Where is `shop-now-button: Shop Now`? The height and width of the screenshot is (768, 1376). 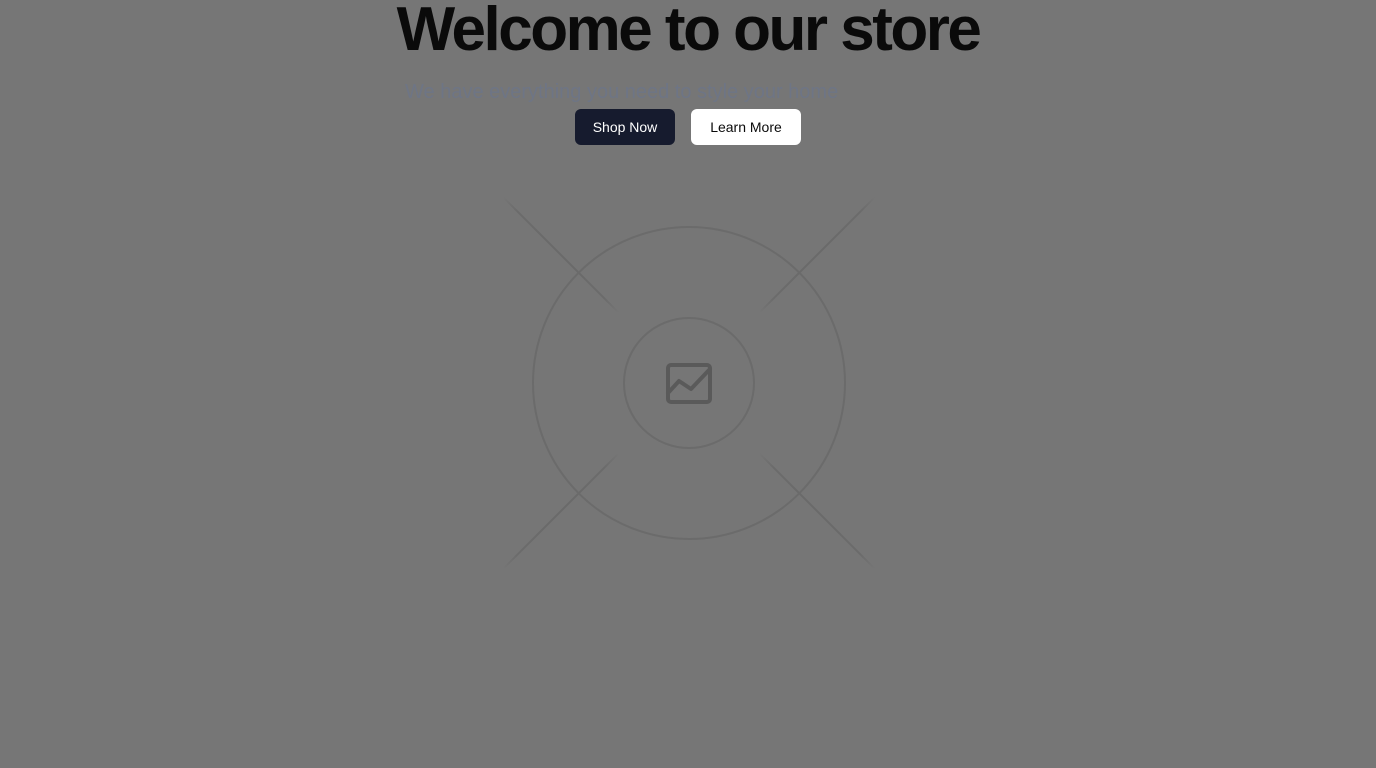 shop-now-button: Shop Now is located at coordinates (625, 127).